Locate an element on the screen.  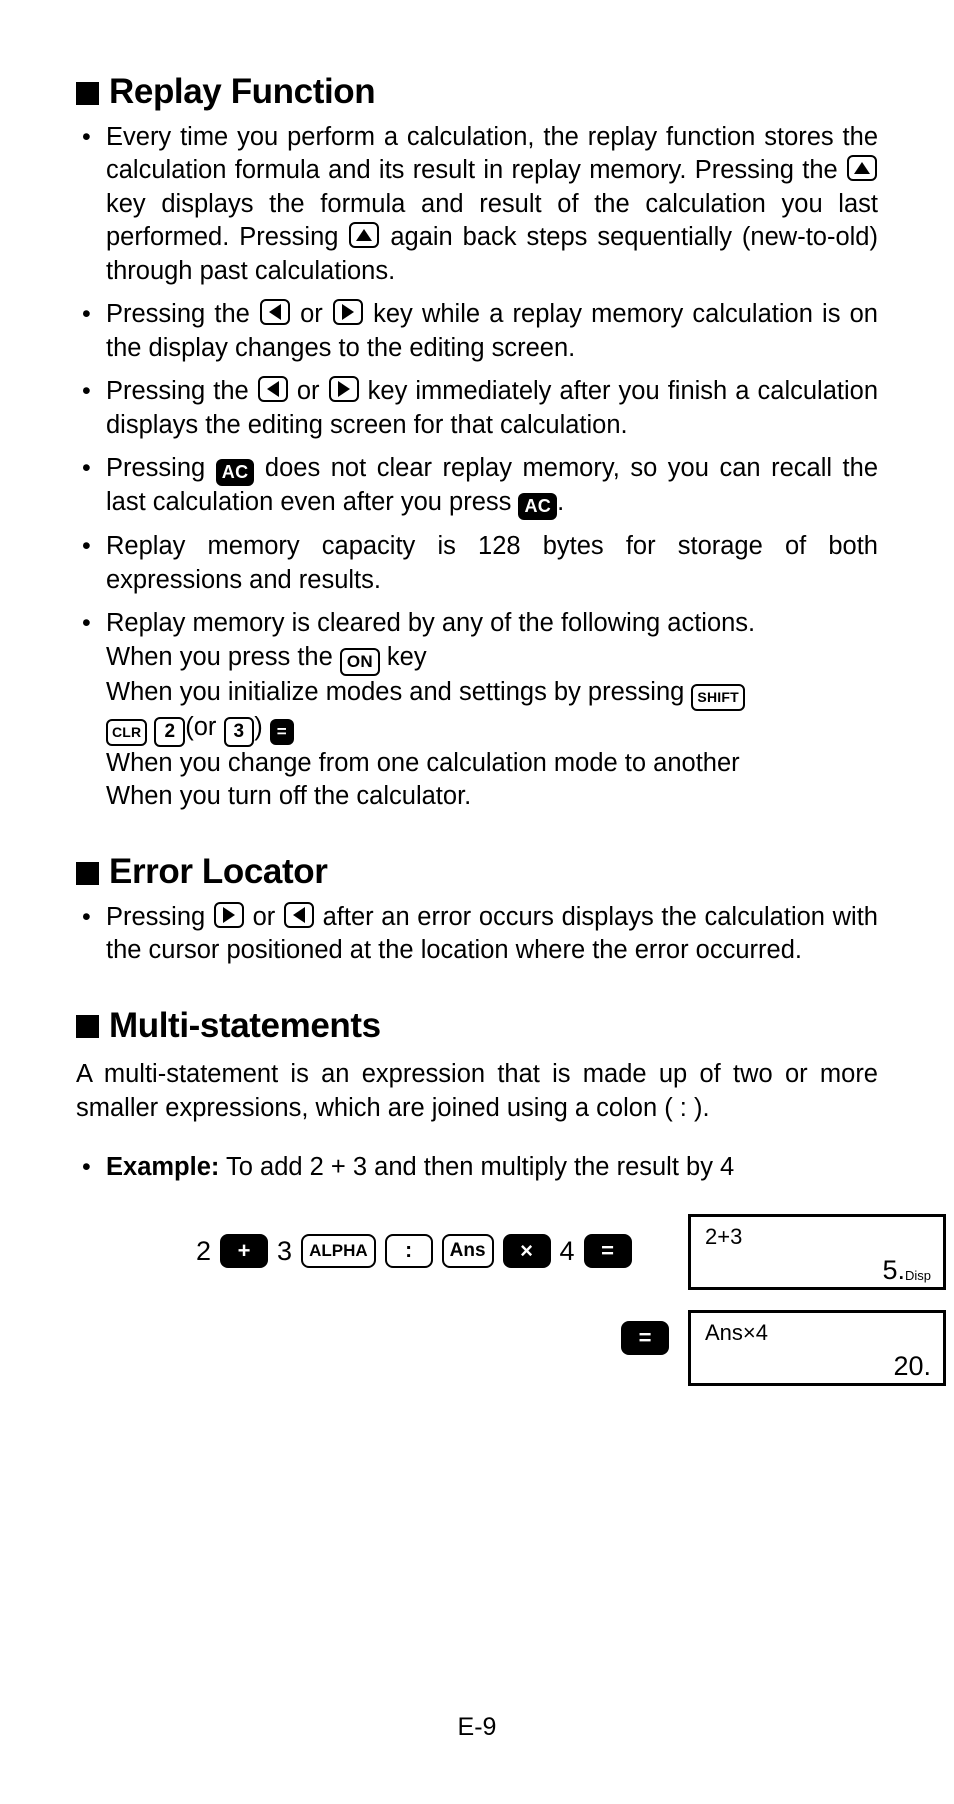
digit-2-key-icon: 2 is located at coordinates (170, 731).